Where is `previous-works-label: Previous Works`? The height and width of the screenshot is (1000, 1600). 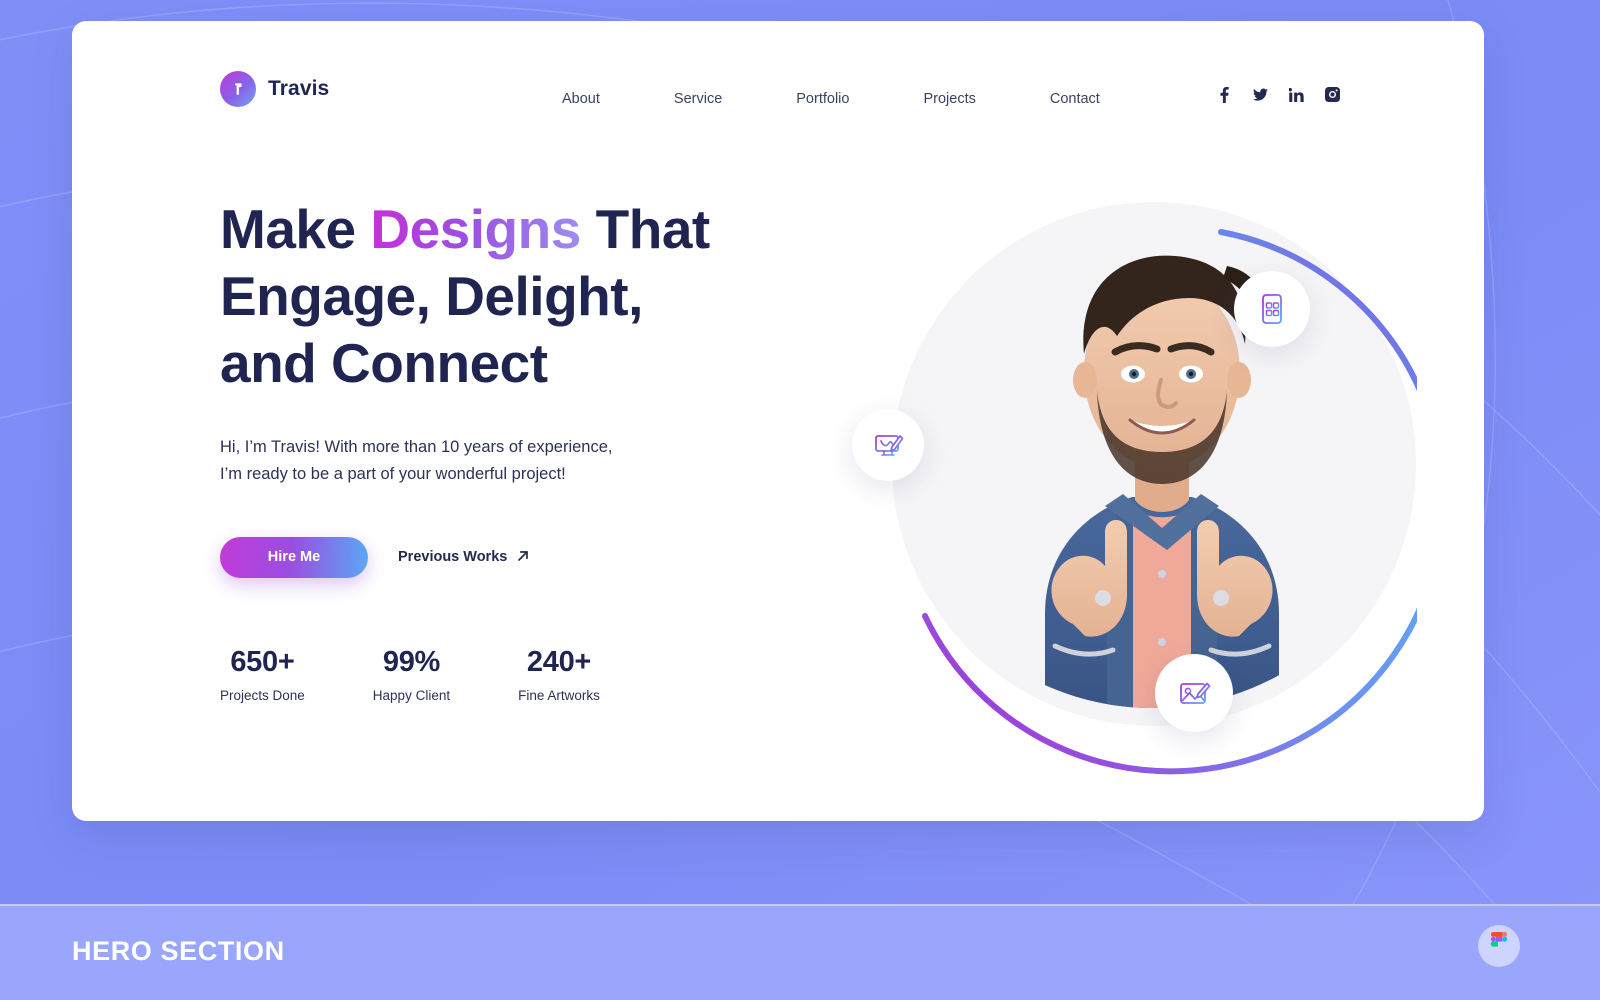 previous-works-label: Previous Works is located at coordinates (453, 557).